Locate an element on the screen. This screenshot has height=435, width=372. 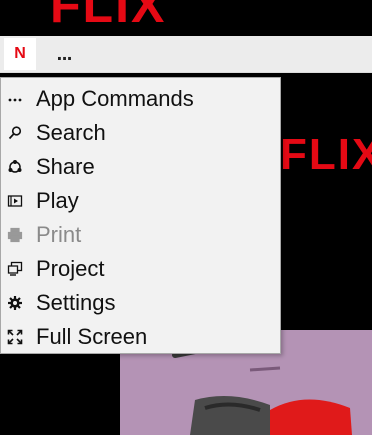
app-logo-tile: N is located at coordinates (20, 54).